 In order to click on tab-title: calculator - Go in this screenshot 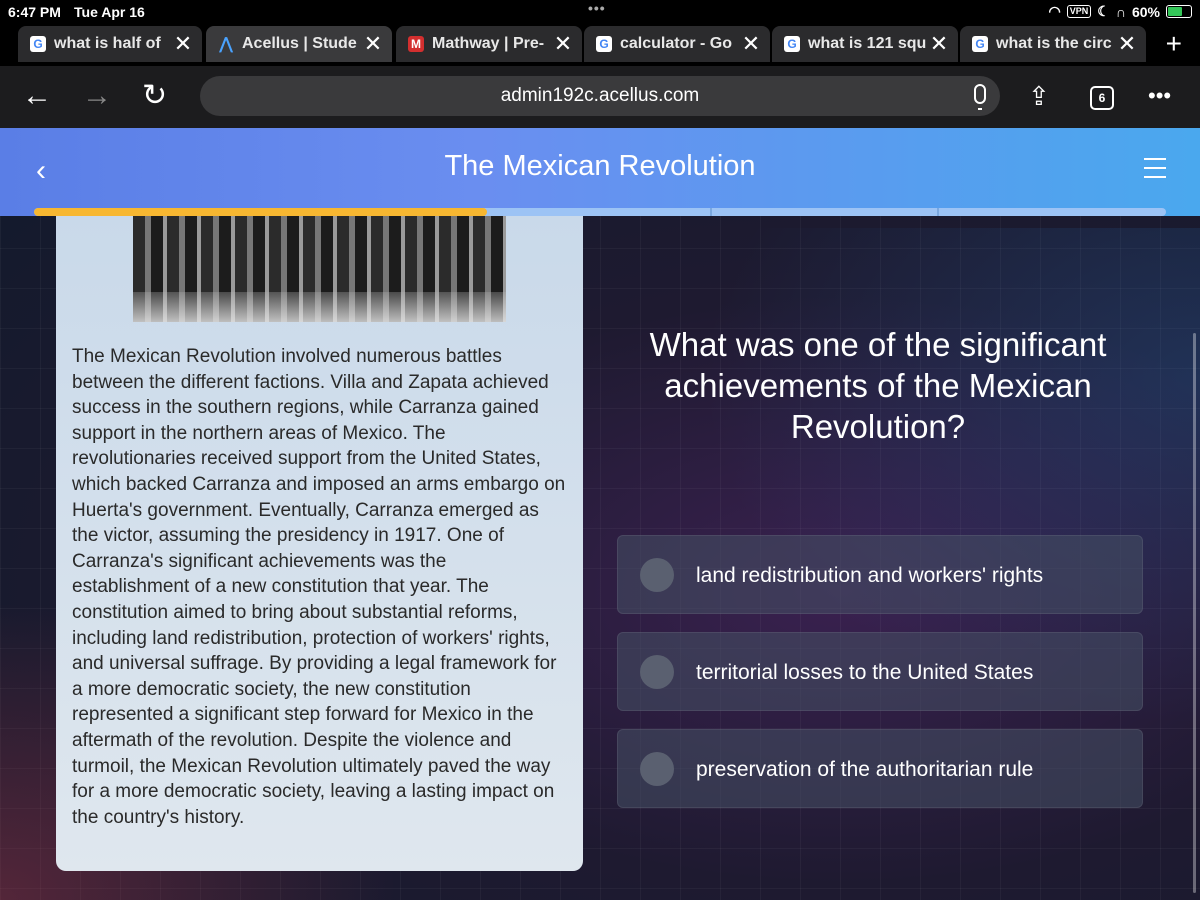, I will do `click(676, 43)`.